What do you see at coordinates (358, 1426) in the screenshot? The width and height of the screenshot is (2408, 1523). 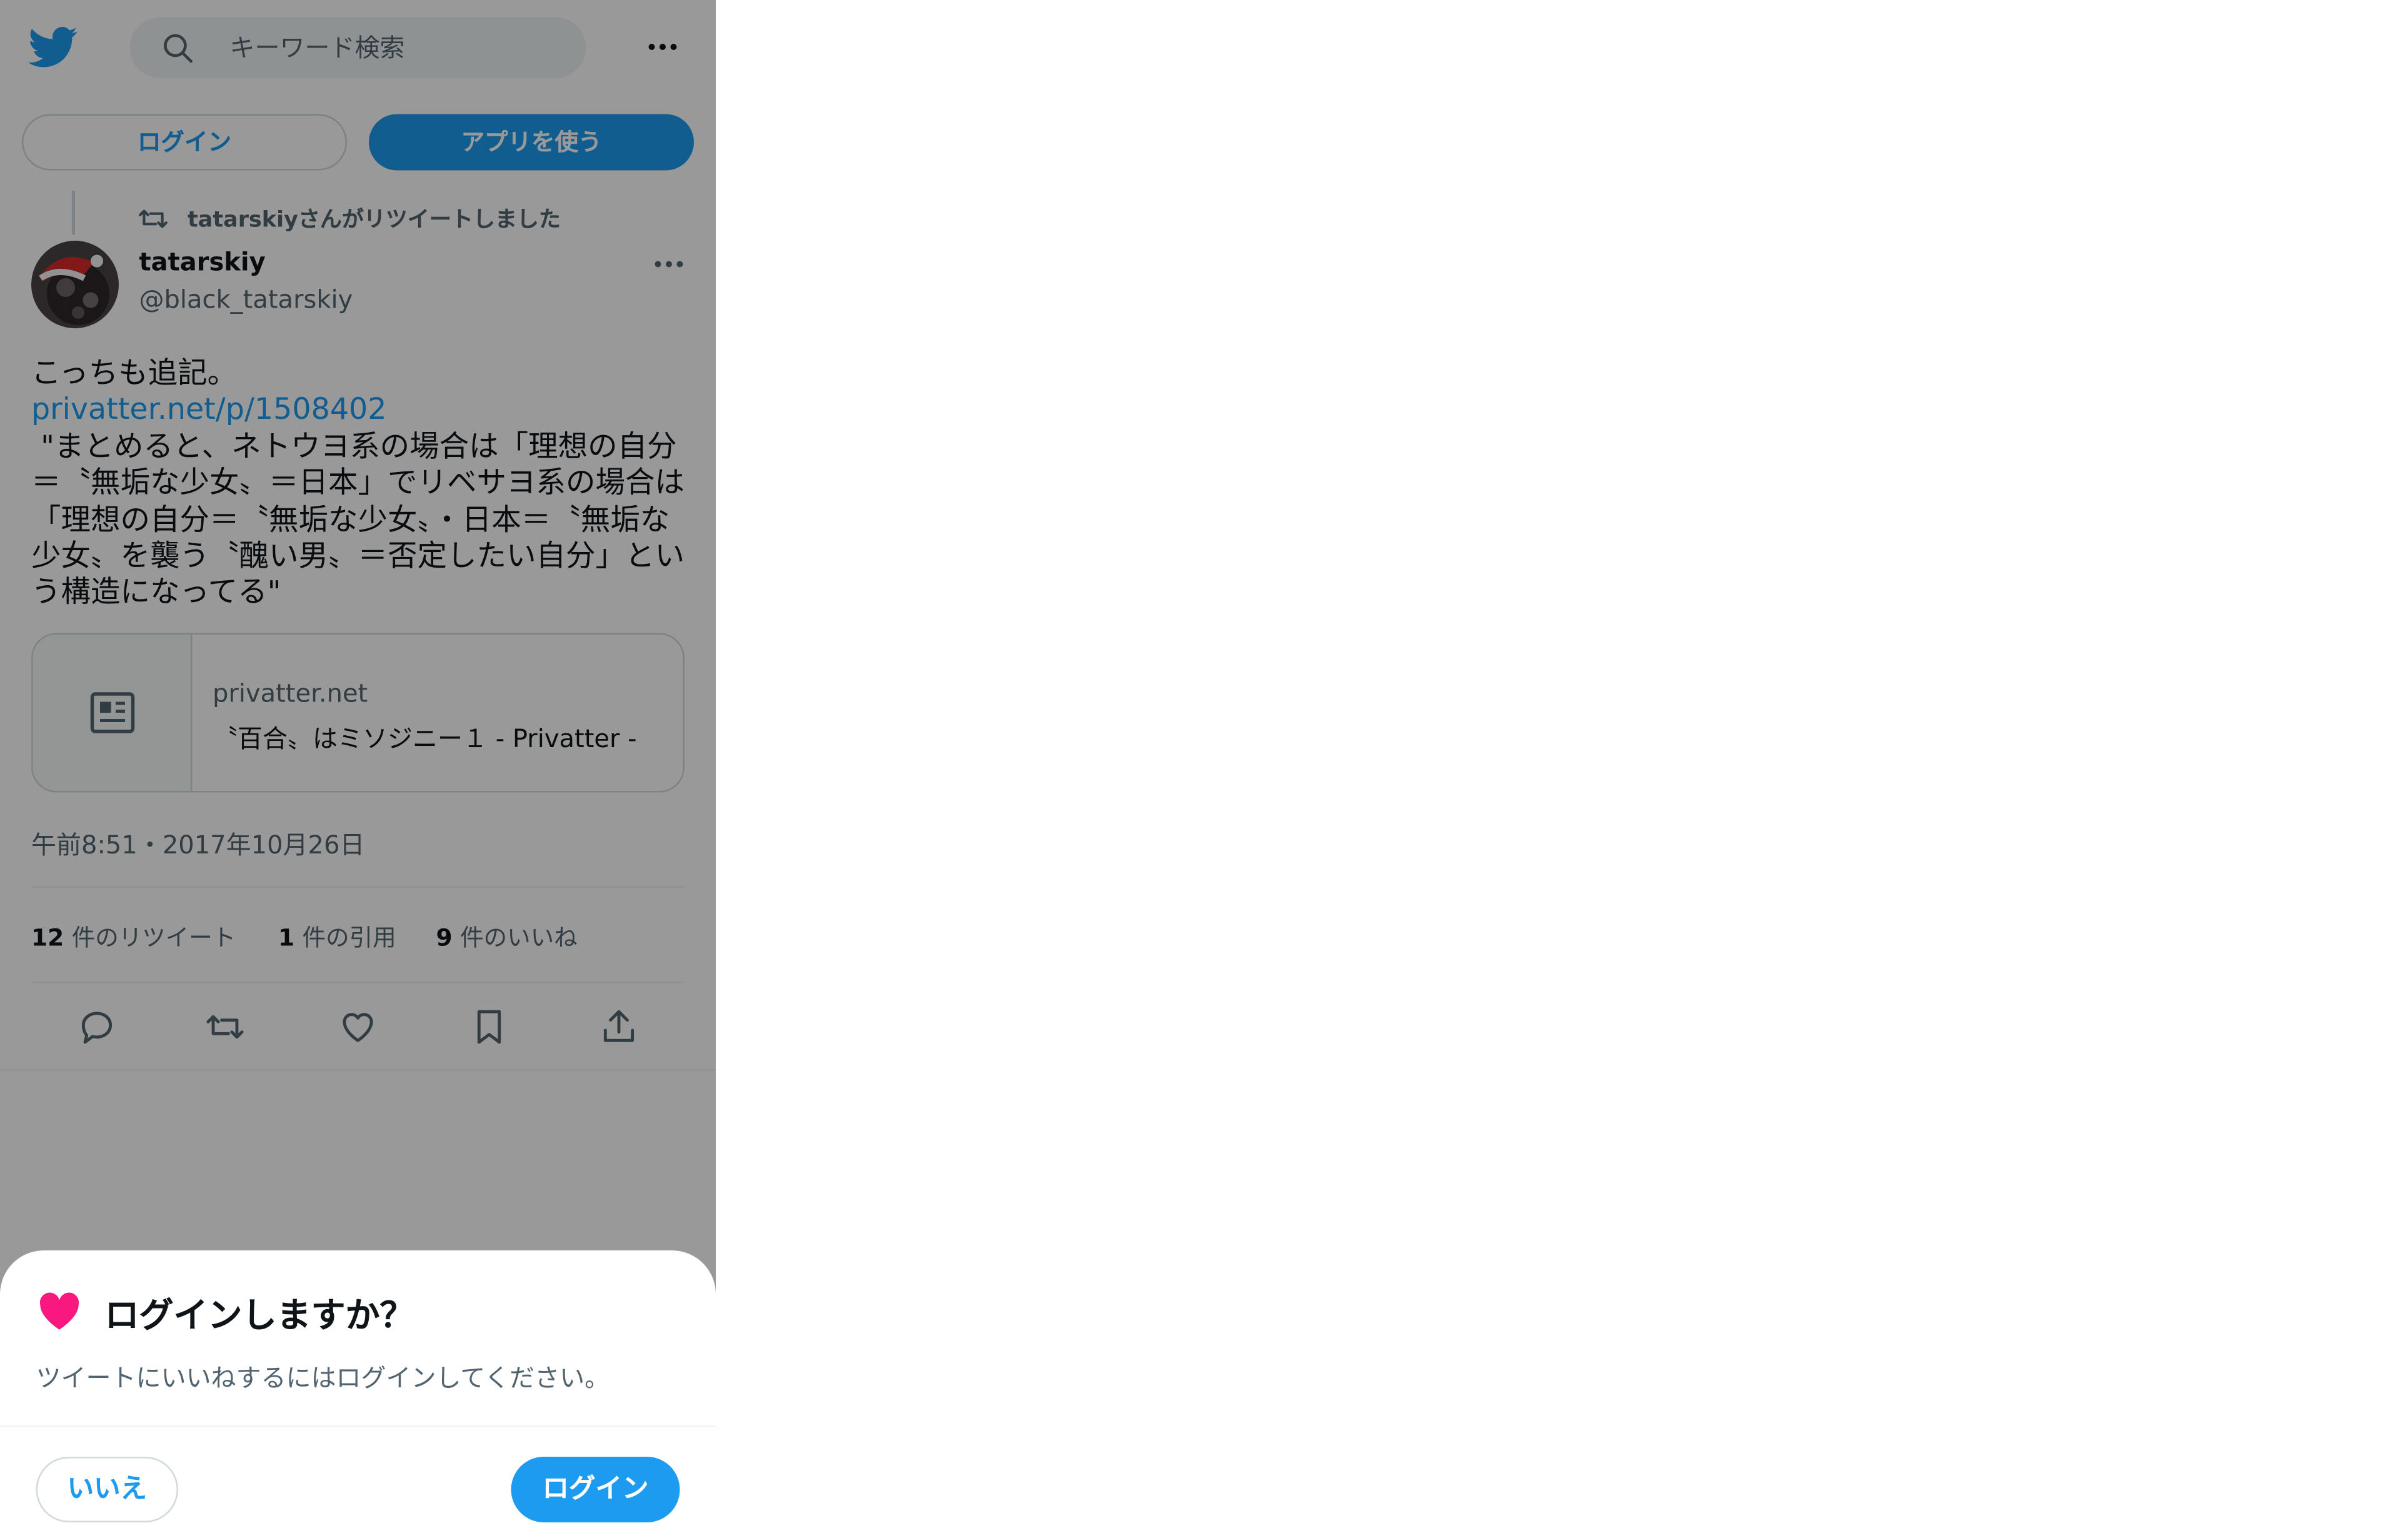 I see `divider` at bounding box center [358, 1426].